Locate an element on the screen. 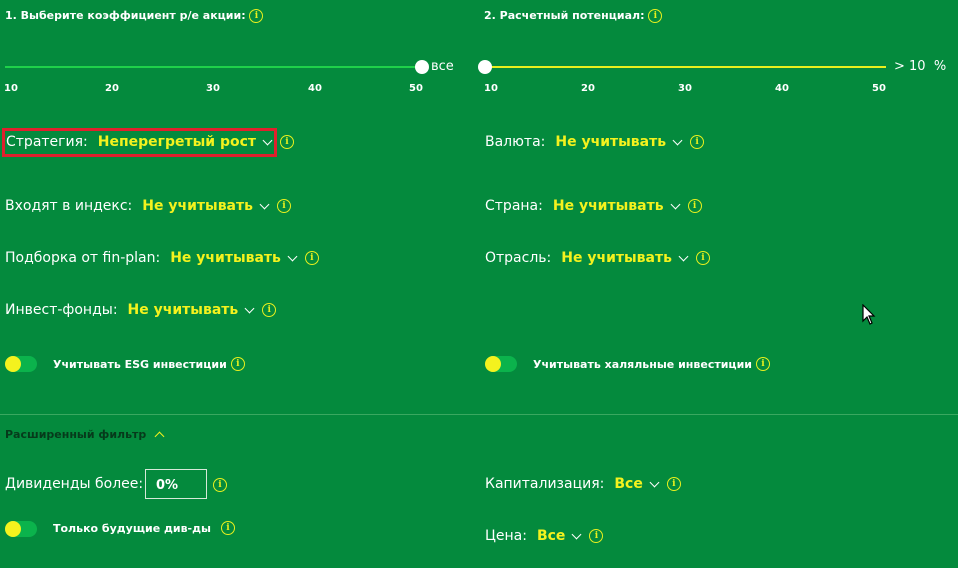 This screenshot has height=568, width=958. pe-tick: 20 is located at coordinates (112, 88).